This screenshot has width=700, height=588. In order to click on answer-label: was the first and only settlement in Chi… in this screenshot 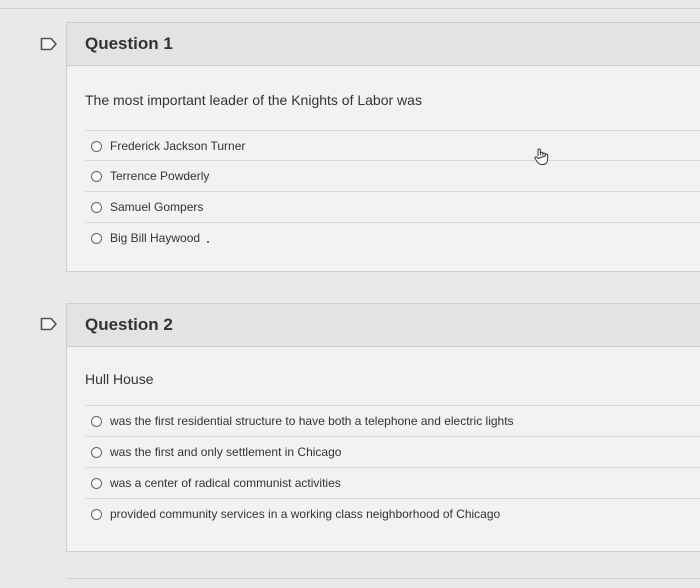, I will do `click(226, 452)`.